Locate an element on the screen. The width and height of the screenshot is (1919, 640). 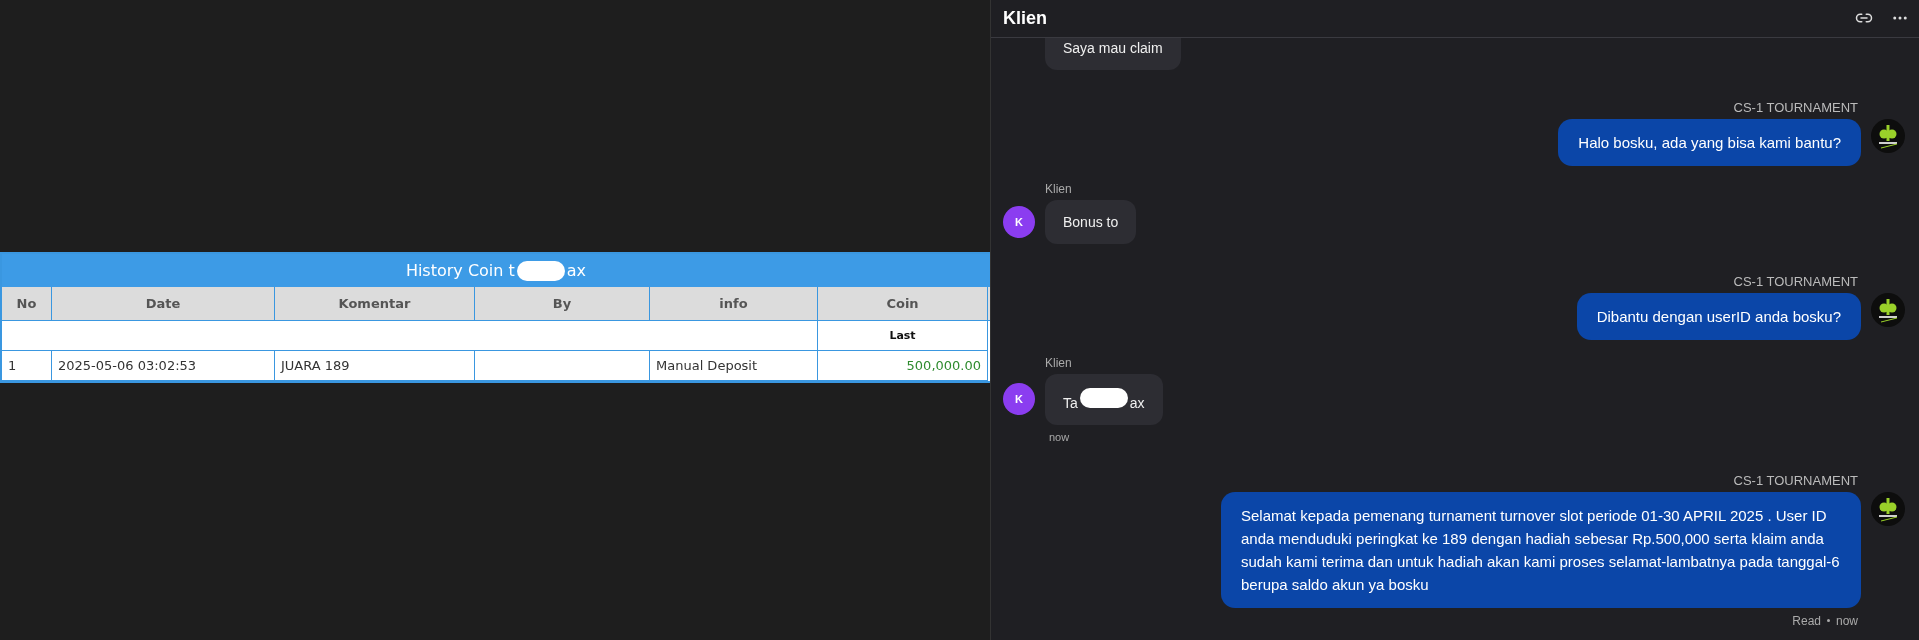
column-header: Date is located at coordinates (163, 304).